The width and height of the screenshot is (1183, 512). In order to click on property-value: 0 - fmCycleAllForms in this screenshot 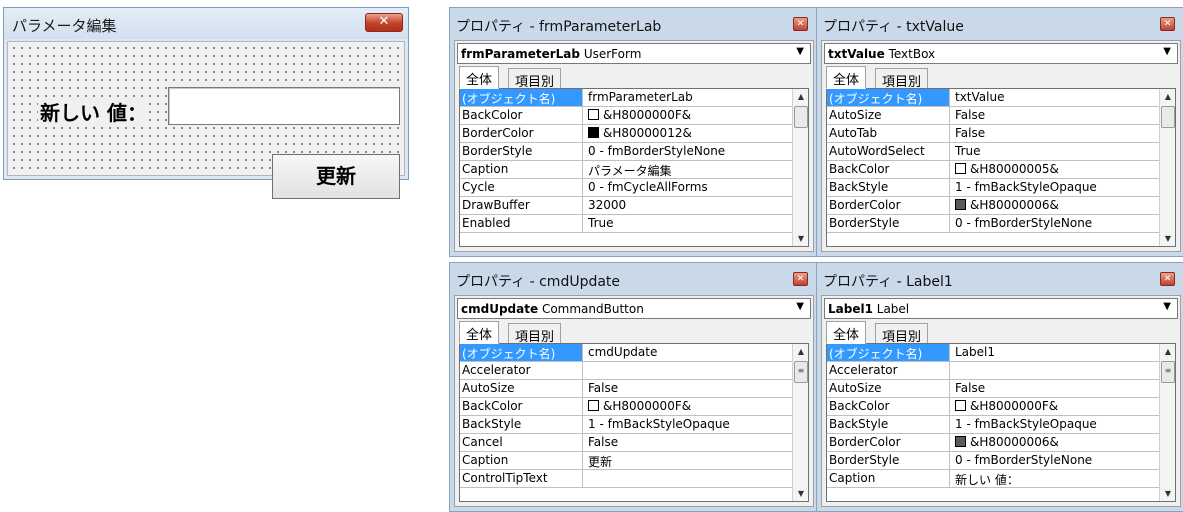, I will do `click(688, 187)`.